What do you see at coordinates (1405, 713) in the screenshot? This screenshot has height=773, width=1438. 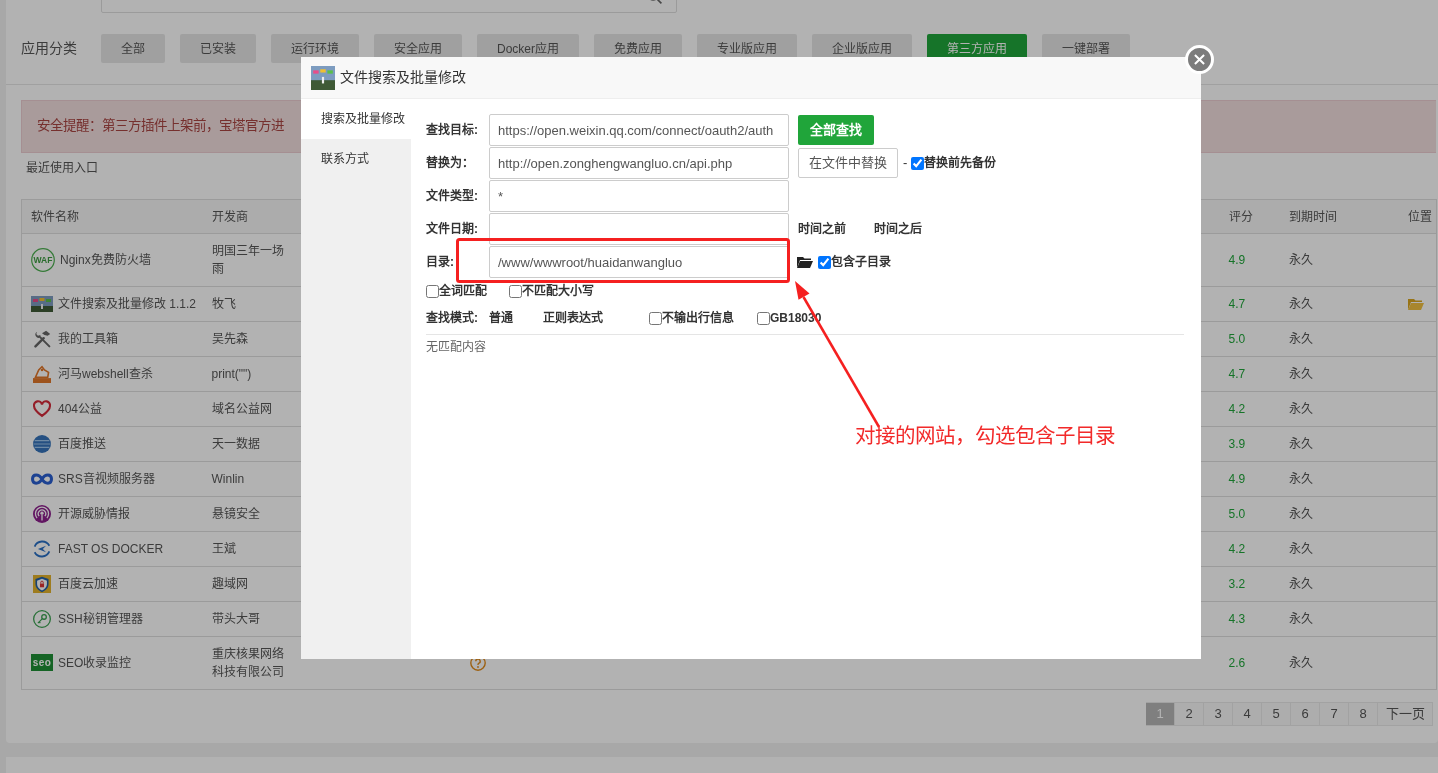 I see `next-page-button: 下一页` at bounding box center [1405, 713].